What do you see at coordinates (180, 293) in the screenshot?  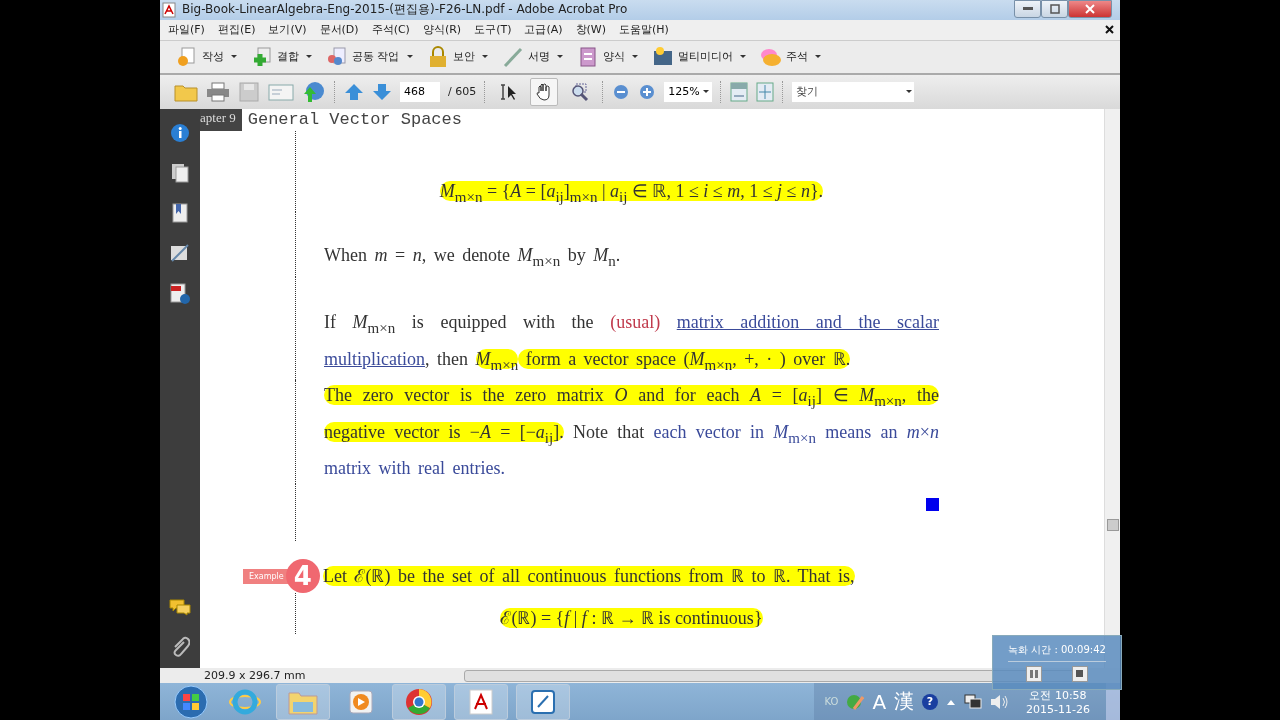 I see `attachment-document-icon` at bounding box center [180, 293].